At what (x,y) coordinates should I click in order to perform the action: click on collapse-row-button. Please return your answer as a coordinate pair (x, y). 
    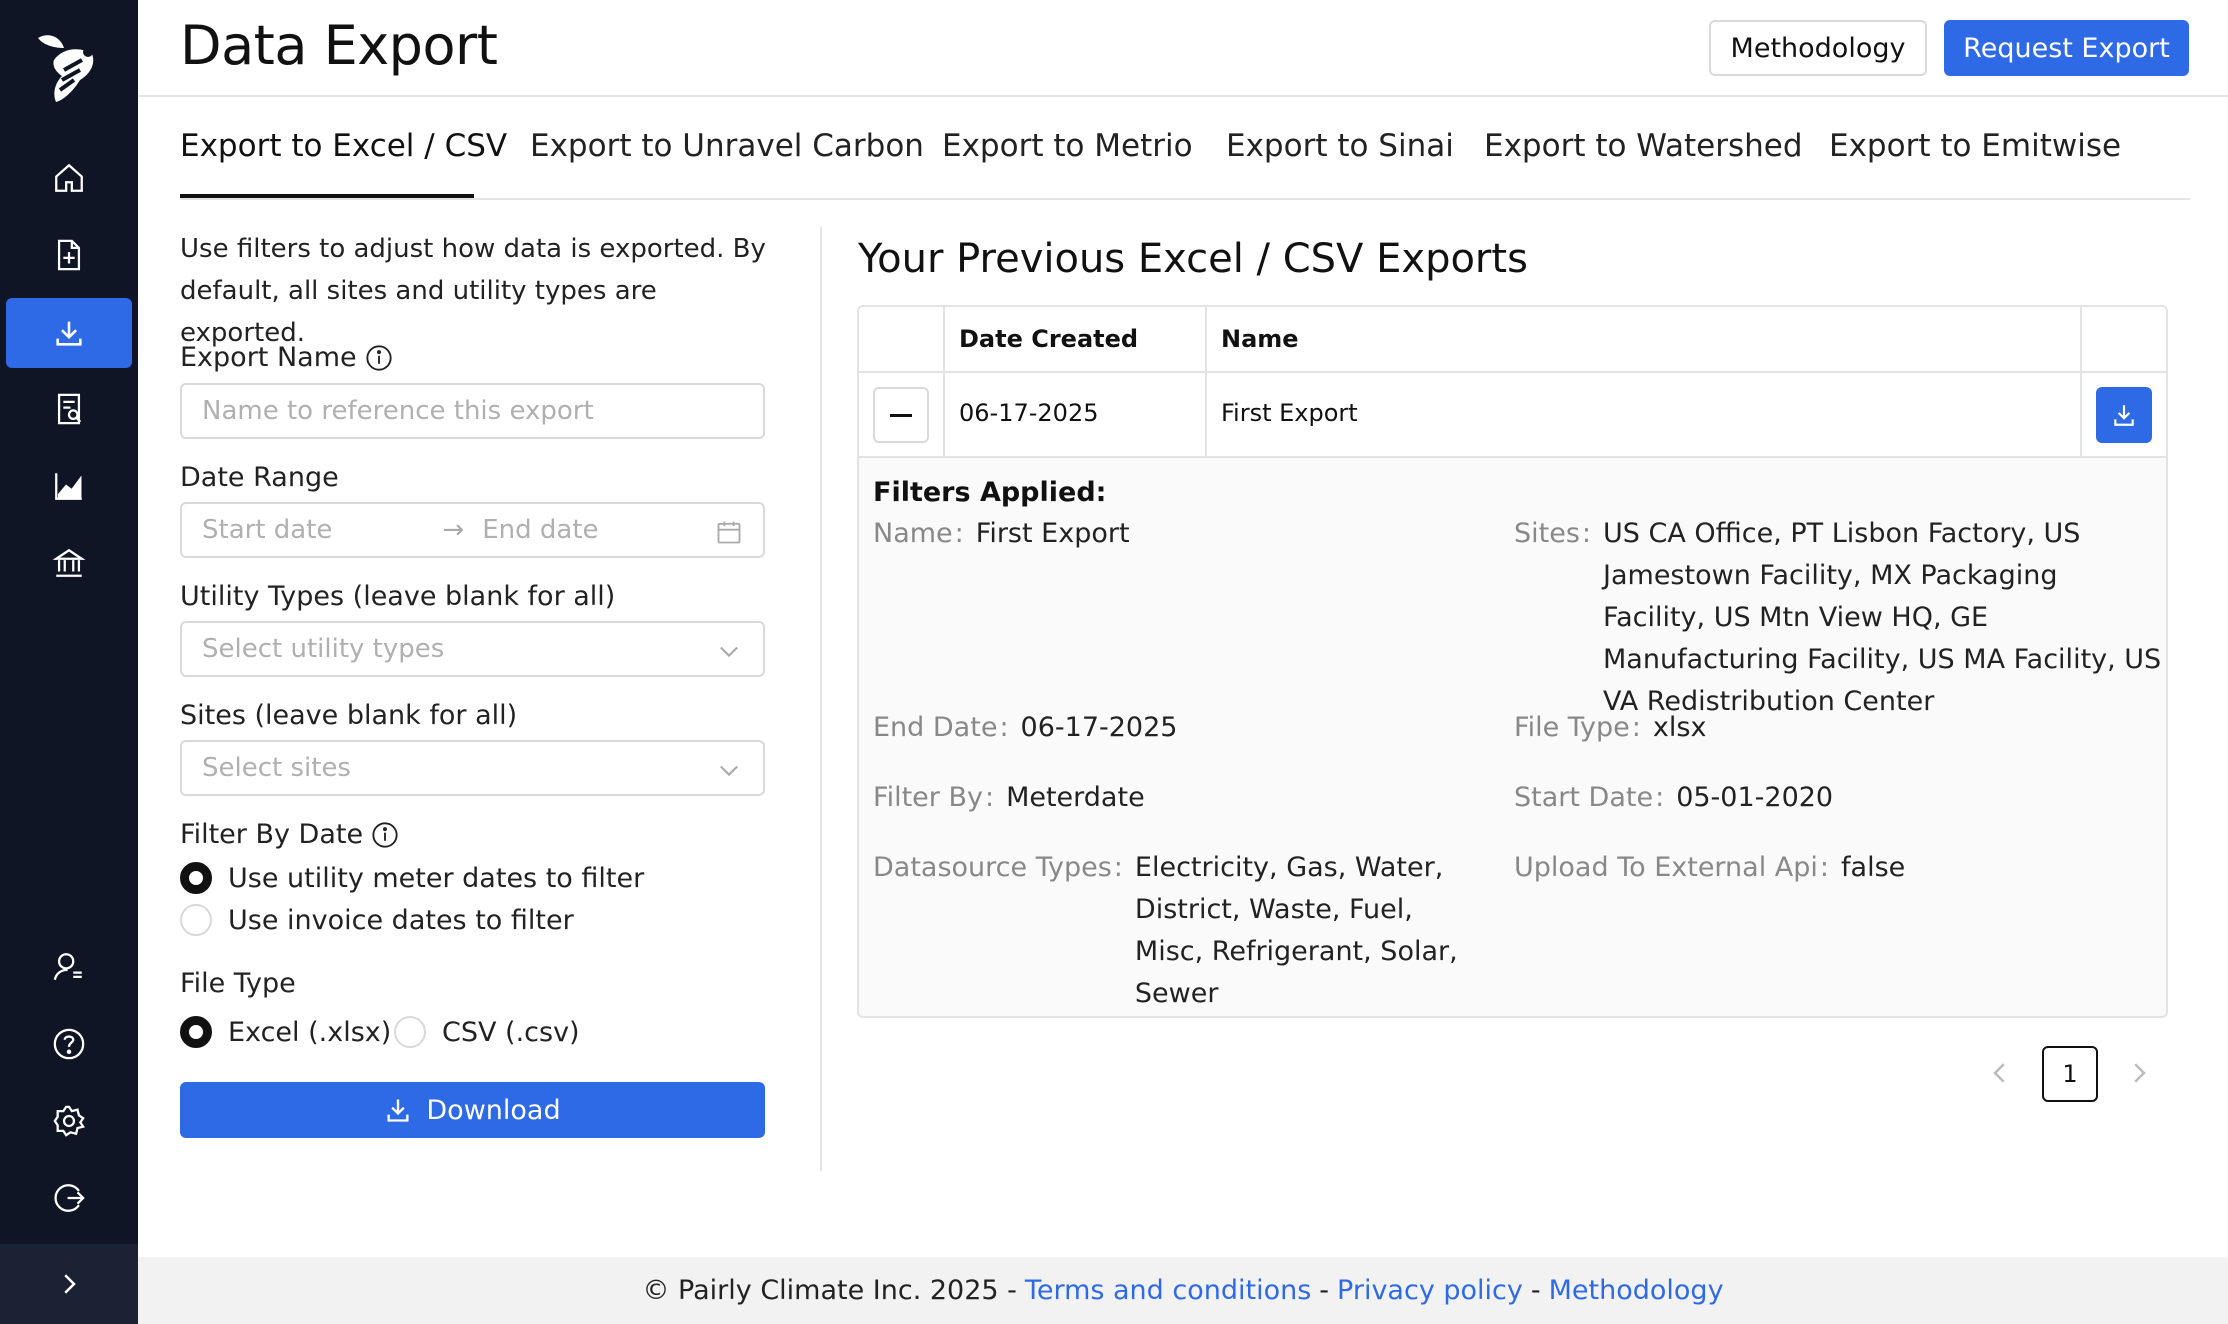
    Looking at the image, I should click on (901, 415).